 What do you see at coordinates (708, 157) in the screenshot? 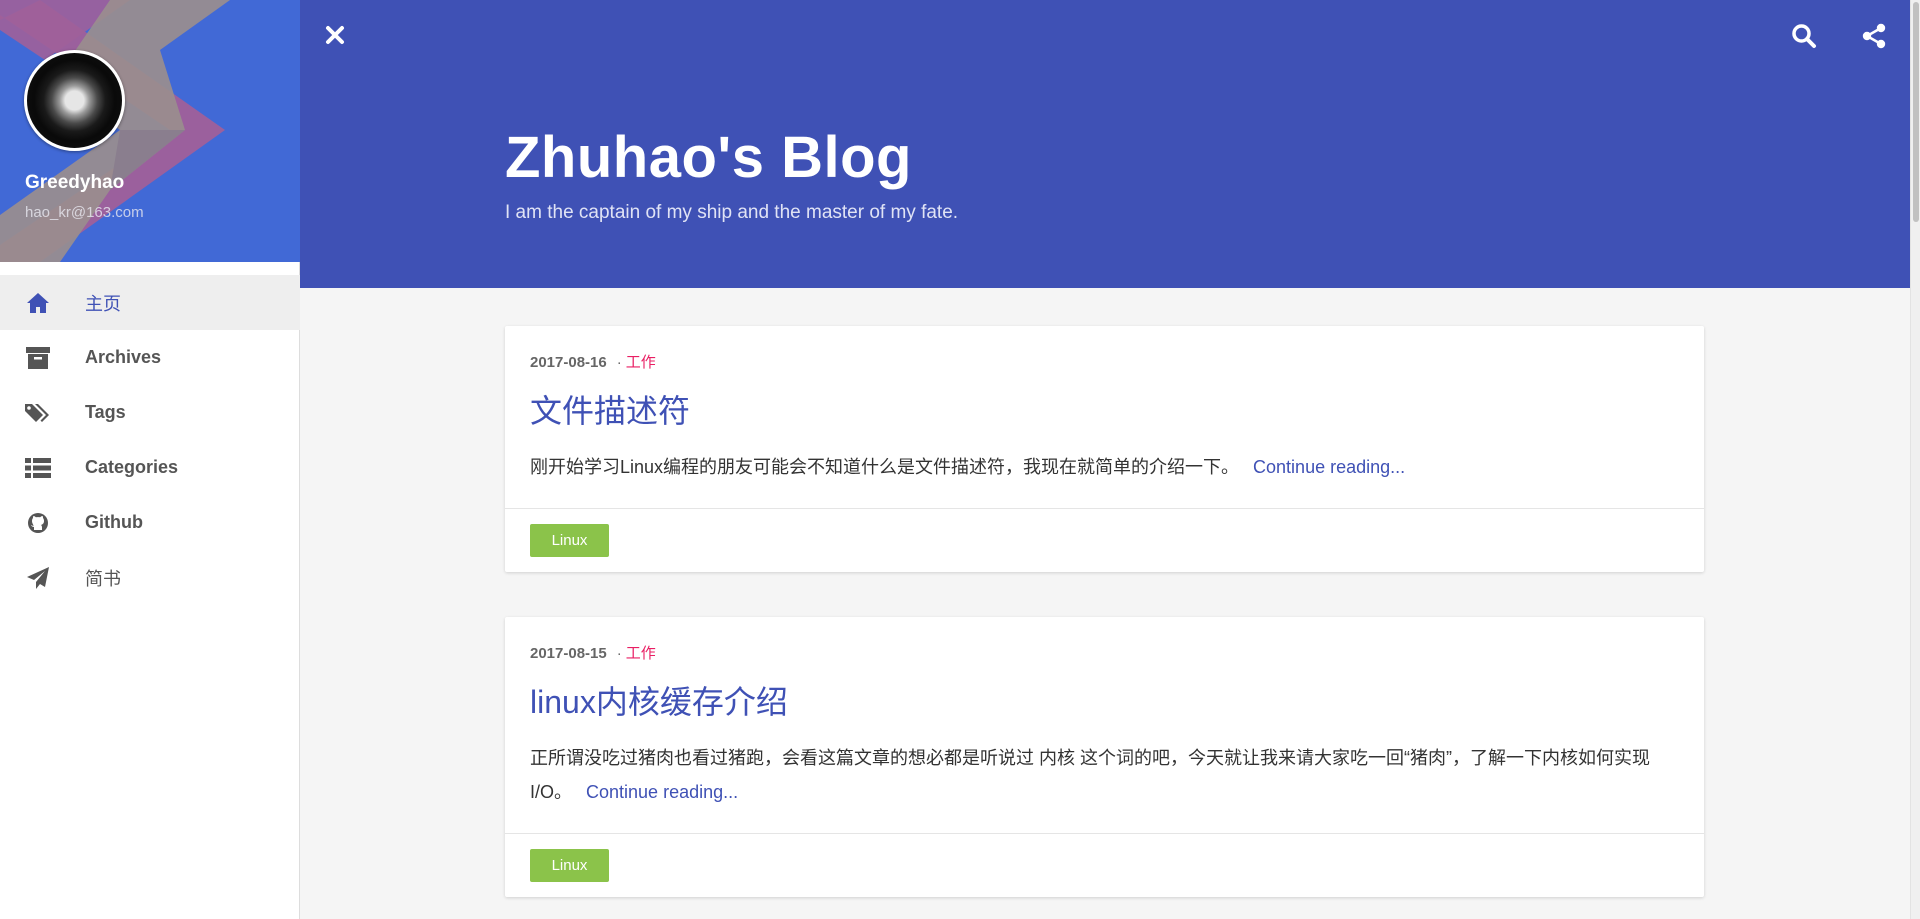
I see `page-title: Zhuhao's Blog` at bounding box center [708, 157].